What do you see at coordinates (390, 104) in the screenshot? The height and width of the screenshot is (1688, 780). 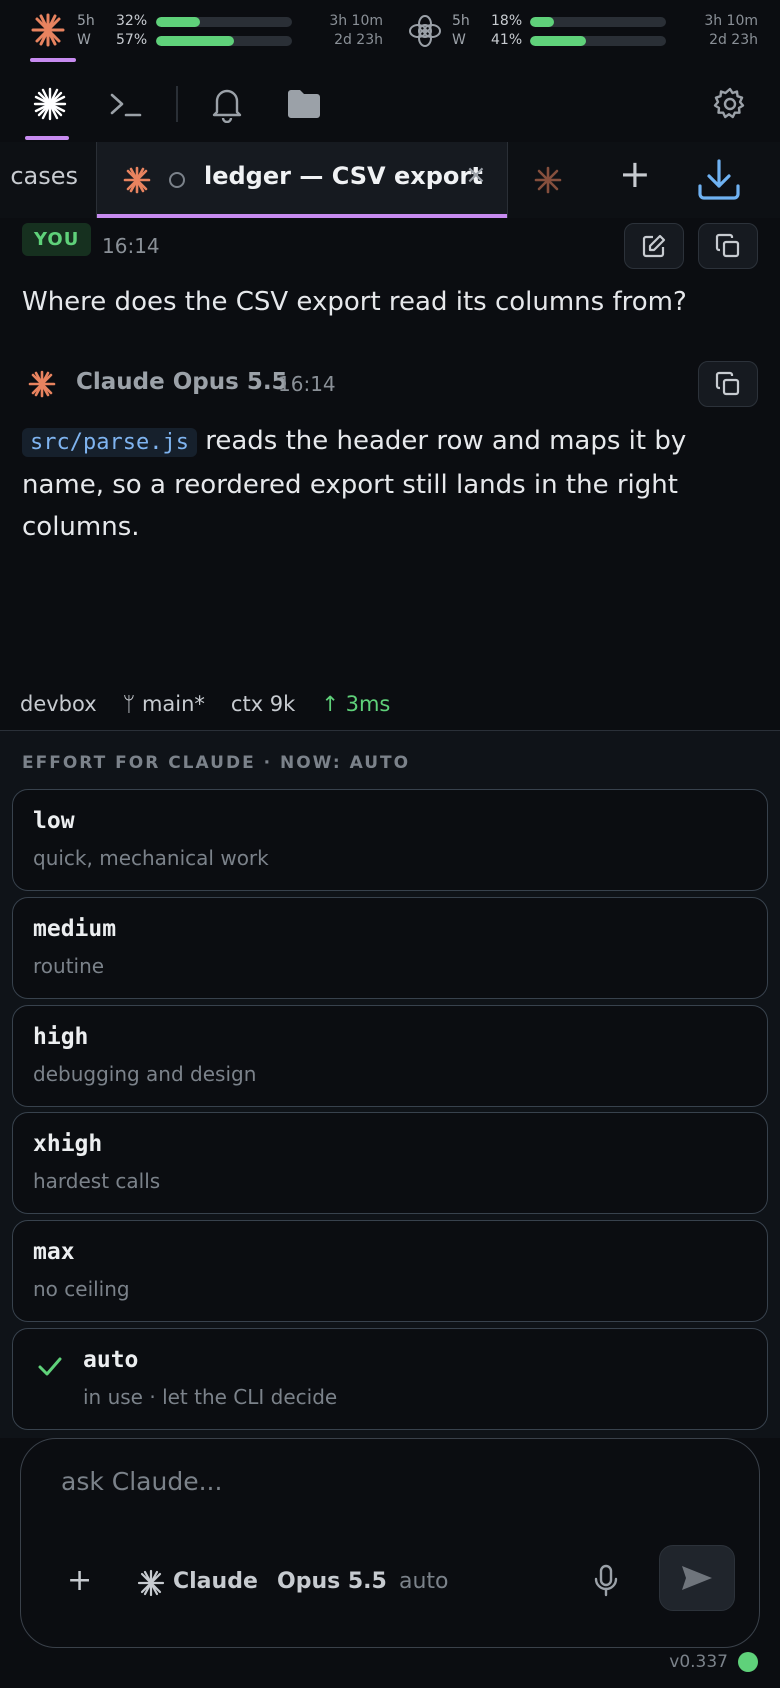 I see `toolbar` at bounding box center [390, 104].